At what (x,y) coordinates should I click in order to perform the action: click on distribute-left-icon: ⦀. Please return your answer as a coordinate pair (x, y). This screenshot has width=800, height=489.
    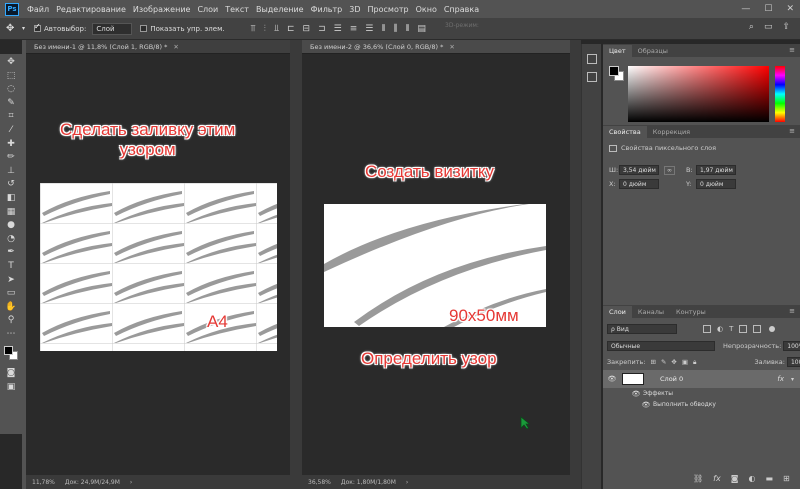
    Looking at the image, I should click on (383, 29).